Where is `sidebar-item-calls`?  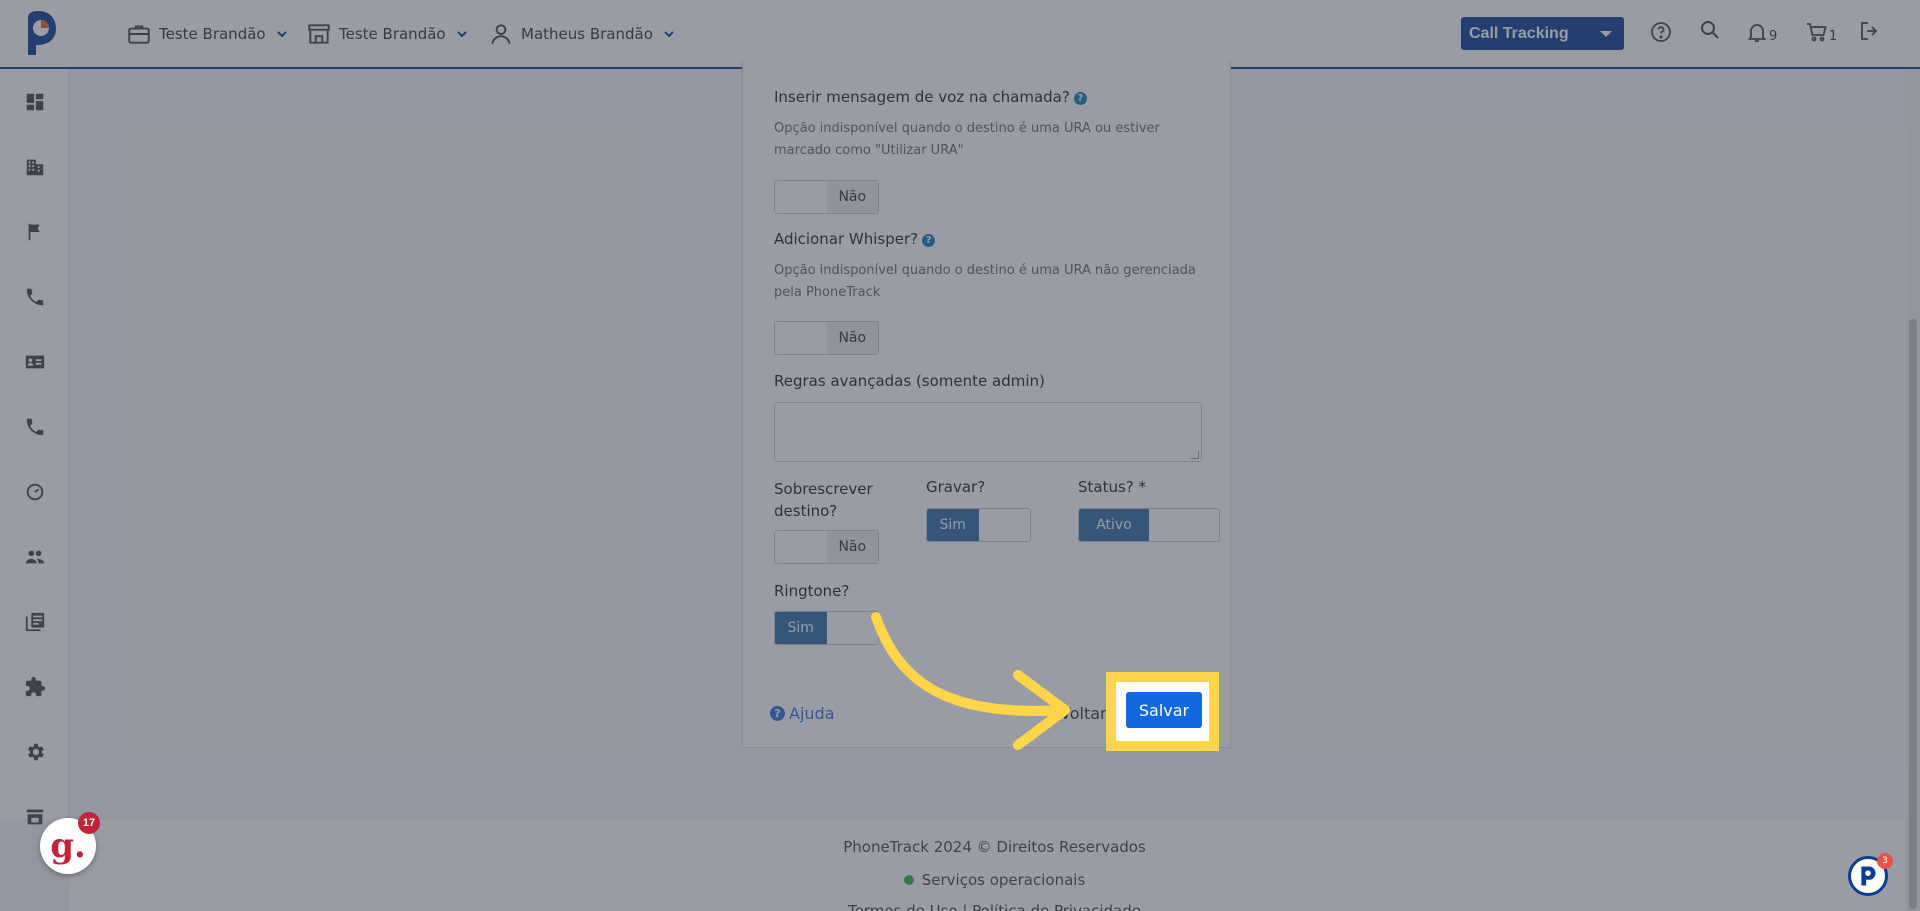 sidebar-item-calls is located at coordinates (35, 297).